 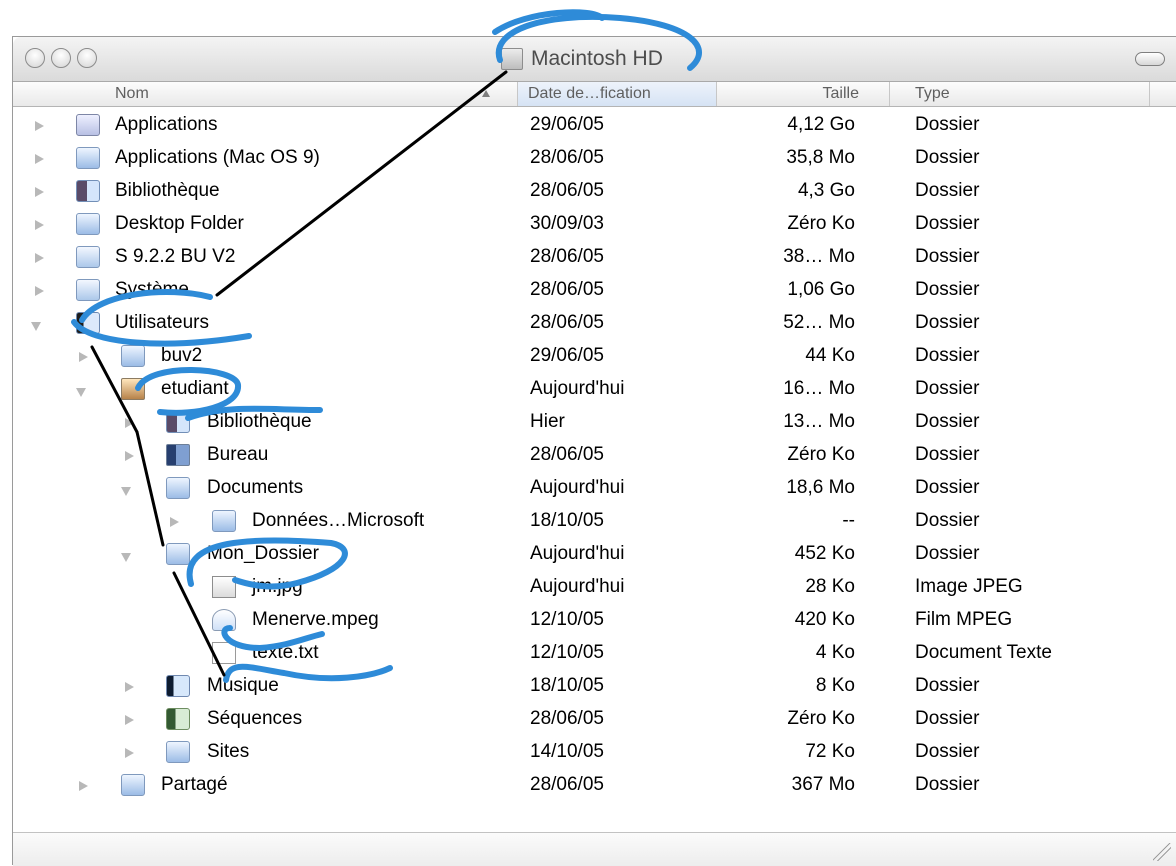 What do you see at coordinates (594, 258) in the screenshot?
I see `table-row: S 9.2.2 BU V2 28/06/05 38… Mo Dossier` at bounding box center [594, 258].